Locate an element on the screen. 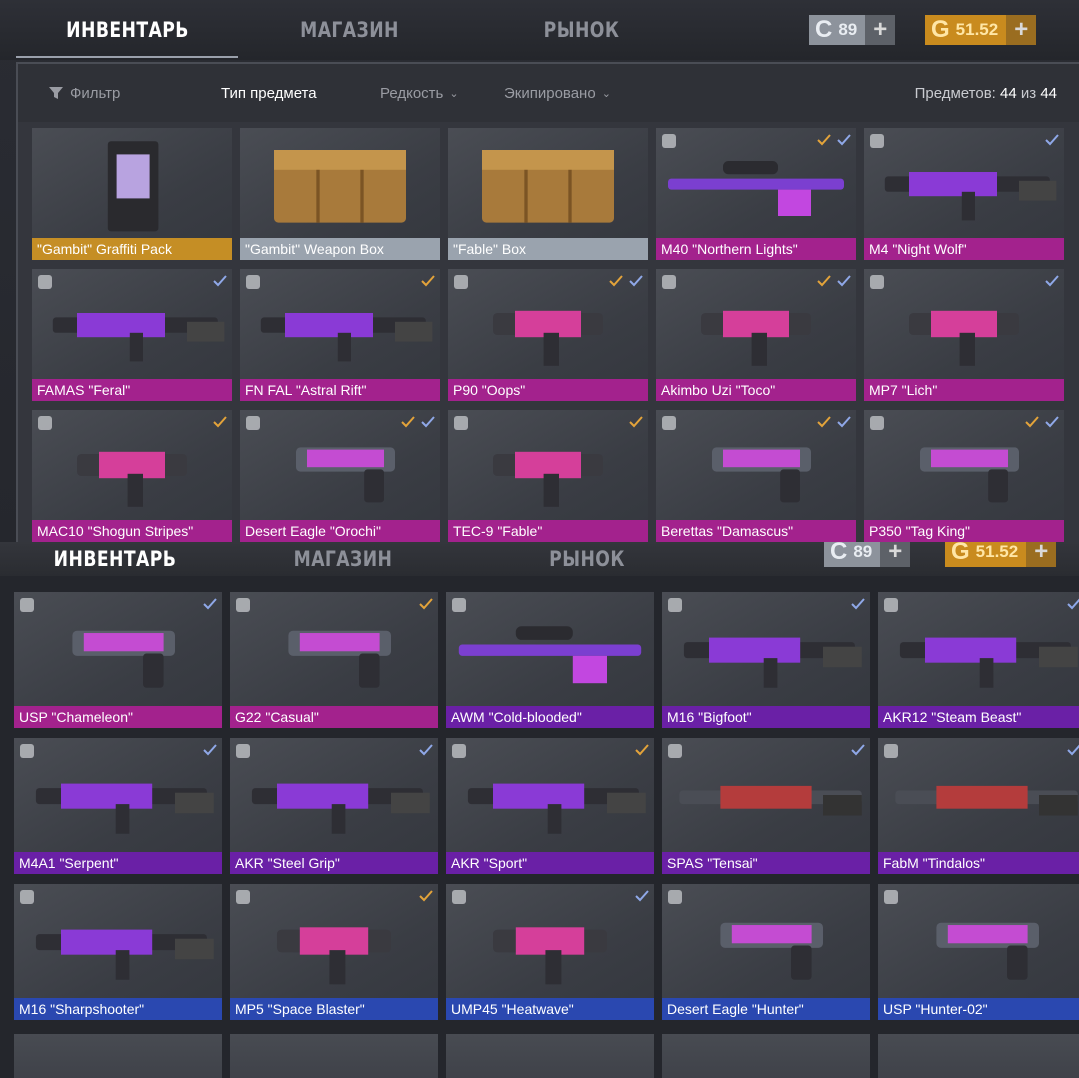  item-card: P90 "Oops" is located at coordinates (548, 335).